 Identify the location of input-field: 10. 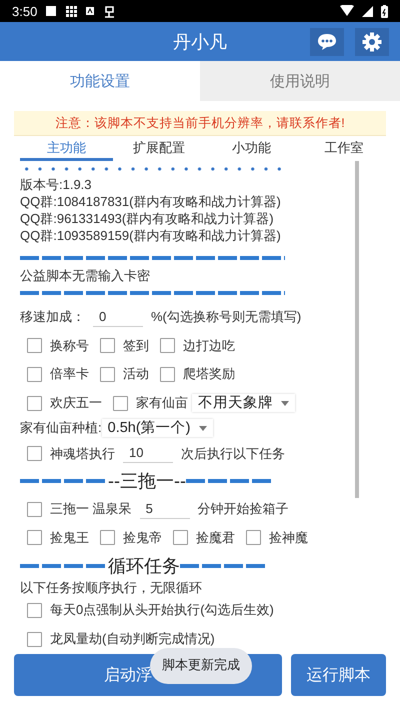
(148, 454).